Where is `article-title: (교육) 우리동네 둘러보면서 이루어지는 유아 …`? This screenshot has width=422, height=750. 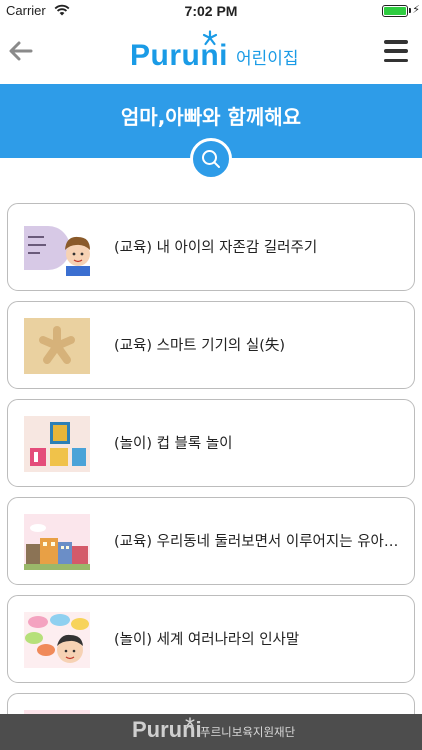 article-title: (교육) 우리동네 둘러보면서 이루어지는 유아 … is located at coordinates (257, 542).